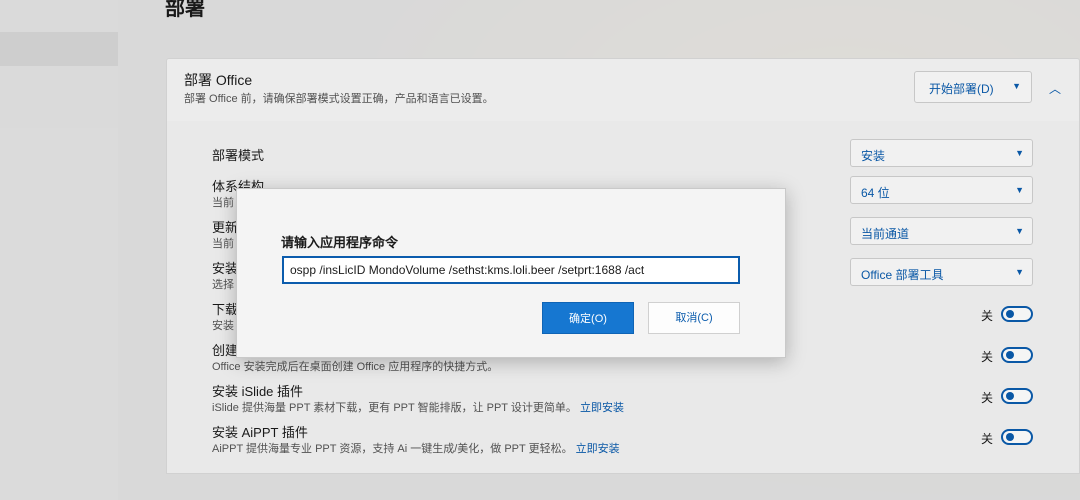 This screenshot has height=500, width=1080. Describe the element at coordinates (694, 318) in the screenshot. I see `cancel-button: 取消(C)` at that location.